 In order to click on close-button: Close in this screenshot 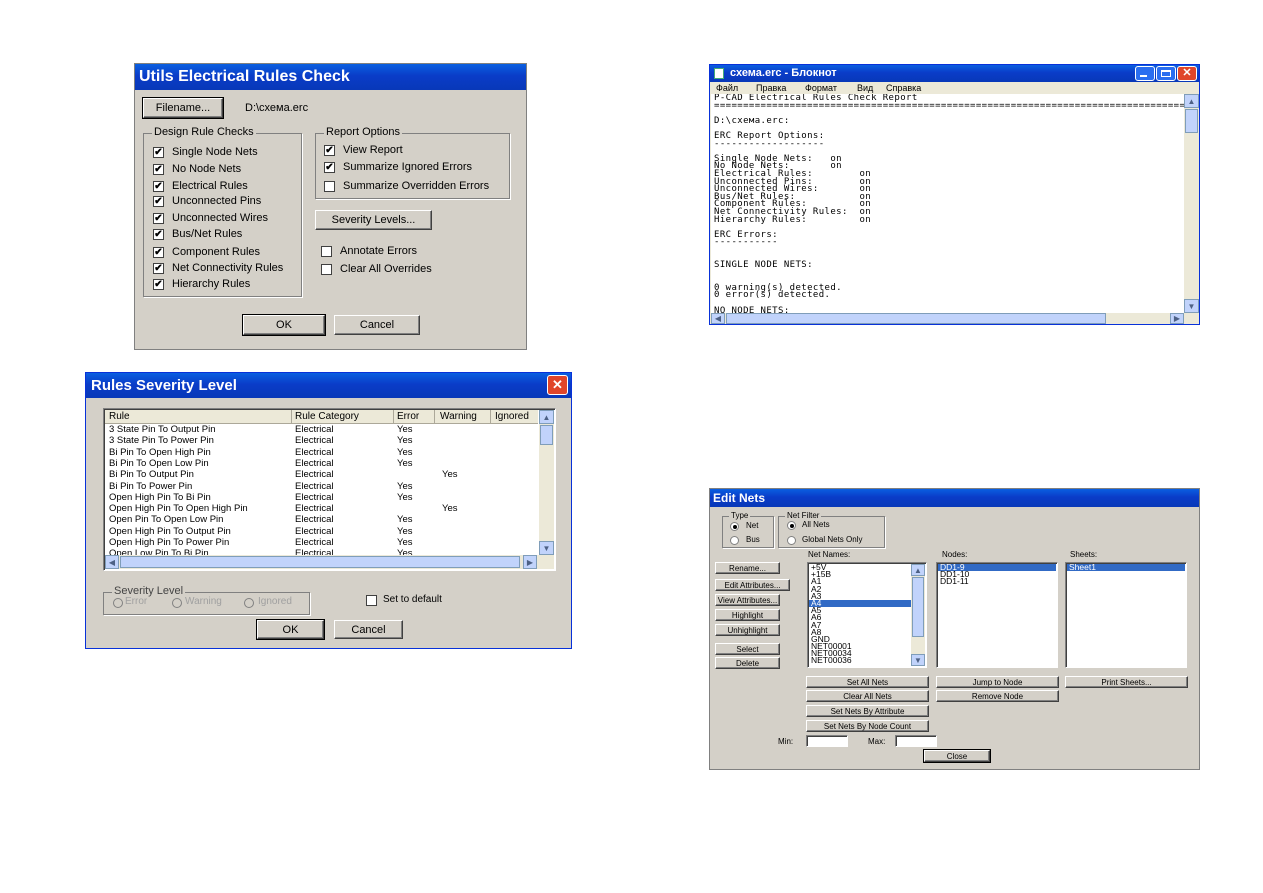, I will do `click(957, 756)`.